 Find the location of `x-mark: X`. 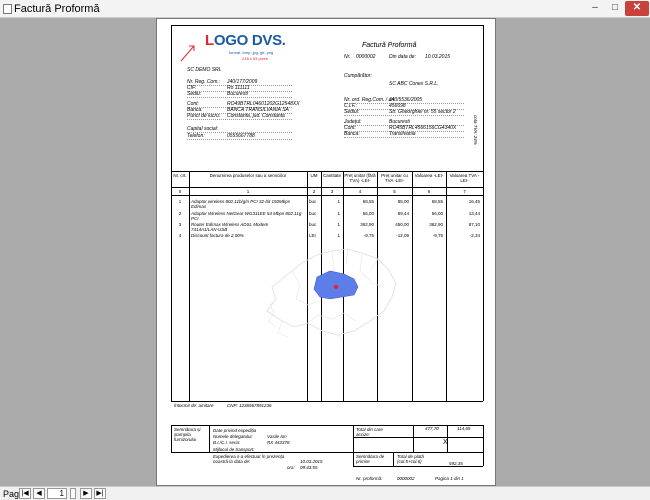

x-mark: X is located at coordinates (445, 442).